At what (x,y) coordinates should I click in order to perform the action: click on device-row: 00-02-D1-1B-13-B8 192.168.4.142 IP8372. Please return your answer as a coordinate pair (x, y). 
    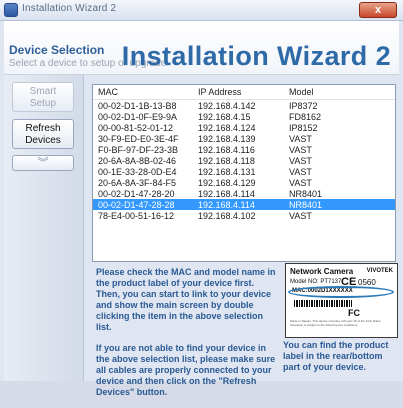
    Looking at the image, I should click on (244, 106).